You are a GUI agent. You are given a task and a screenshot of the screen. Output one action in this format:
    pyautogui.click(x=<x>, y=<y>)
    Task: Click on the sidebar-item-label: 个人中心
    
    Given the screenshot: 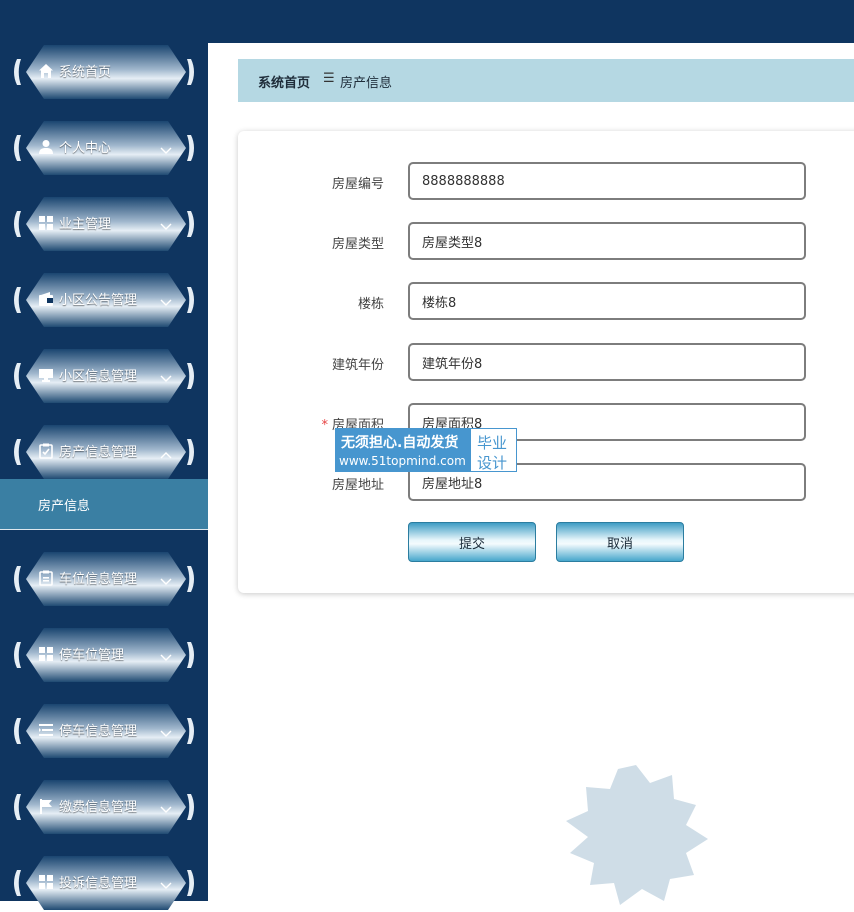 What is the action you would take?
    pyautogui.click(x=85, y=148)
    